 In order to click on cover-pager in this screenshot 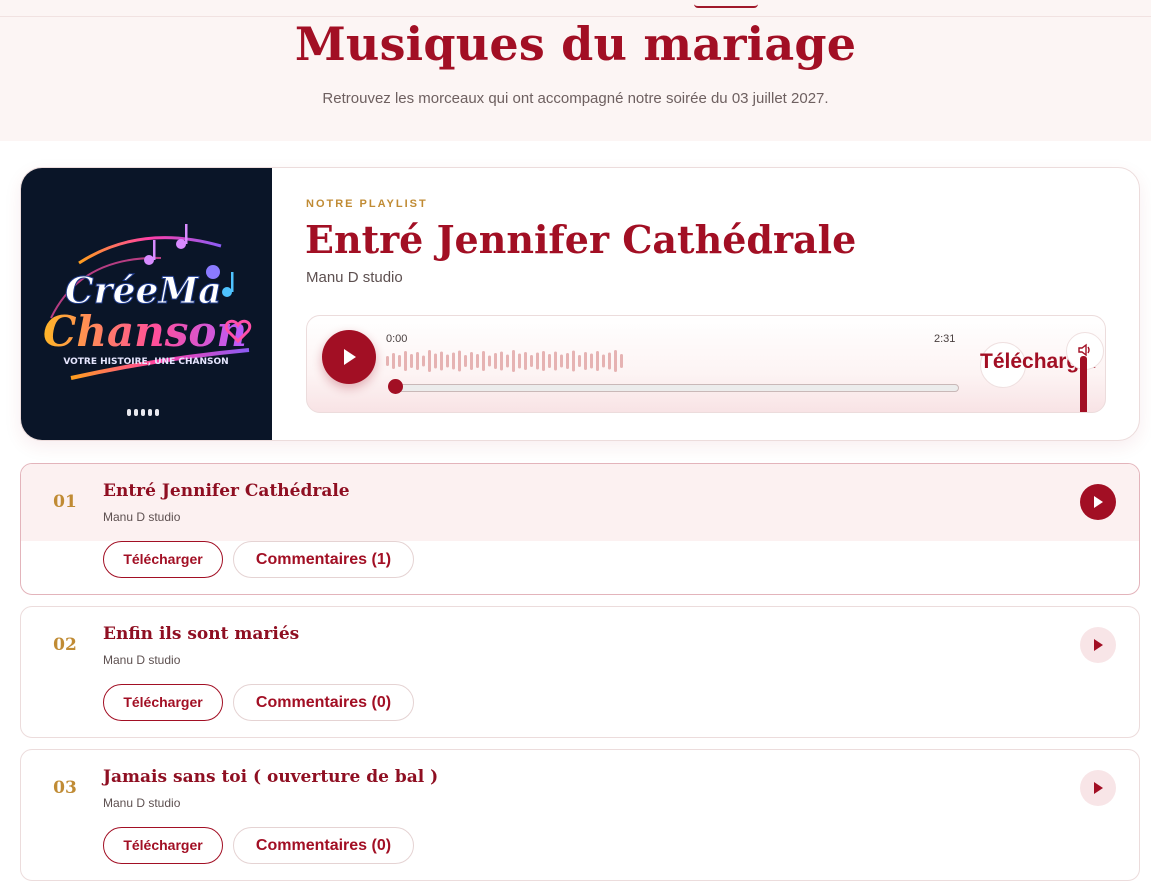, I will do `click(143, 412)`.